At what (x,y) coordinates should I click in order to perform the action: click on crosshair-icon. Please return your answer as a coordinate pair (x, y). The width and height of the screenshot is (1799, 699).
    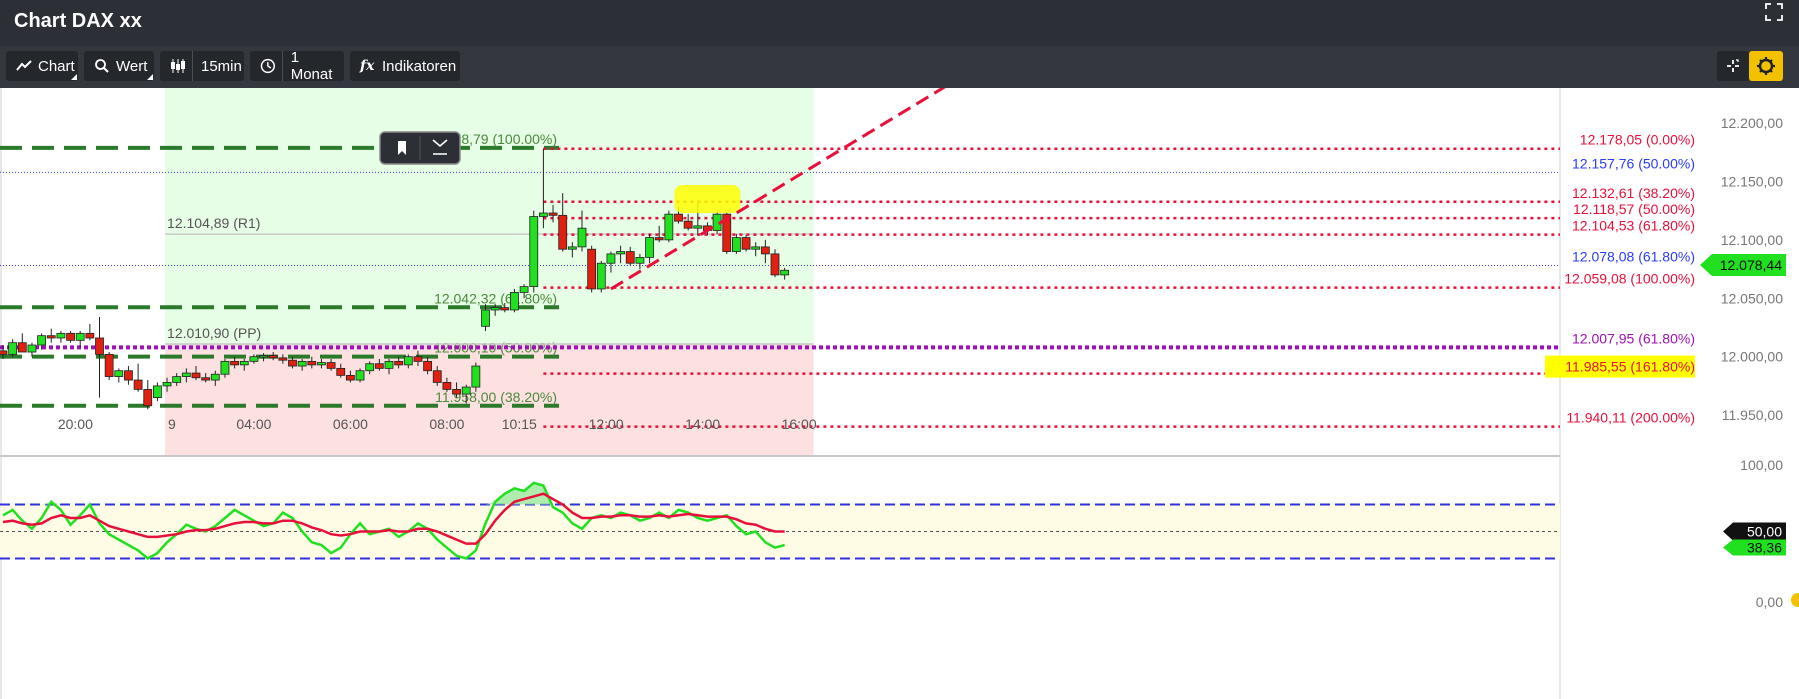
    Looking at the image, I should click on (1733, 65).